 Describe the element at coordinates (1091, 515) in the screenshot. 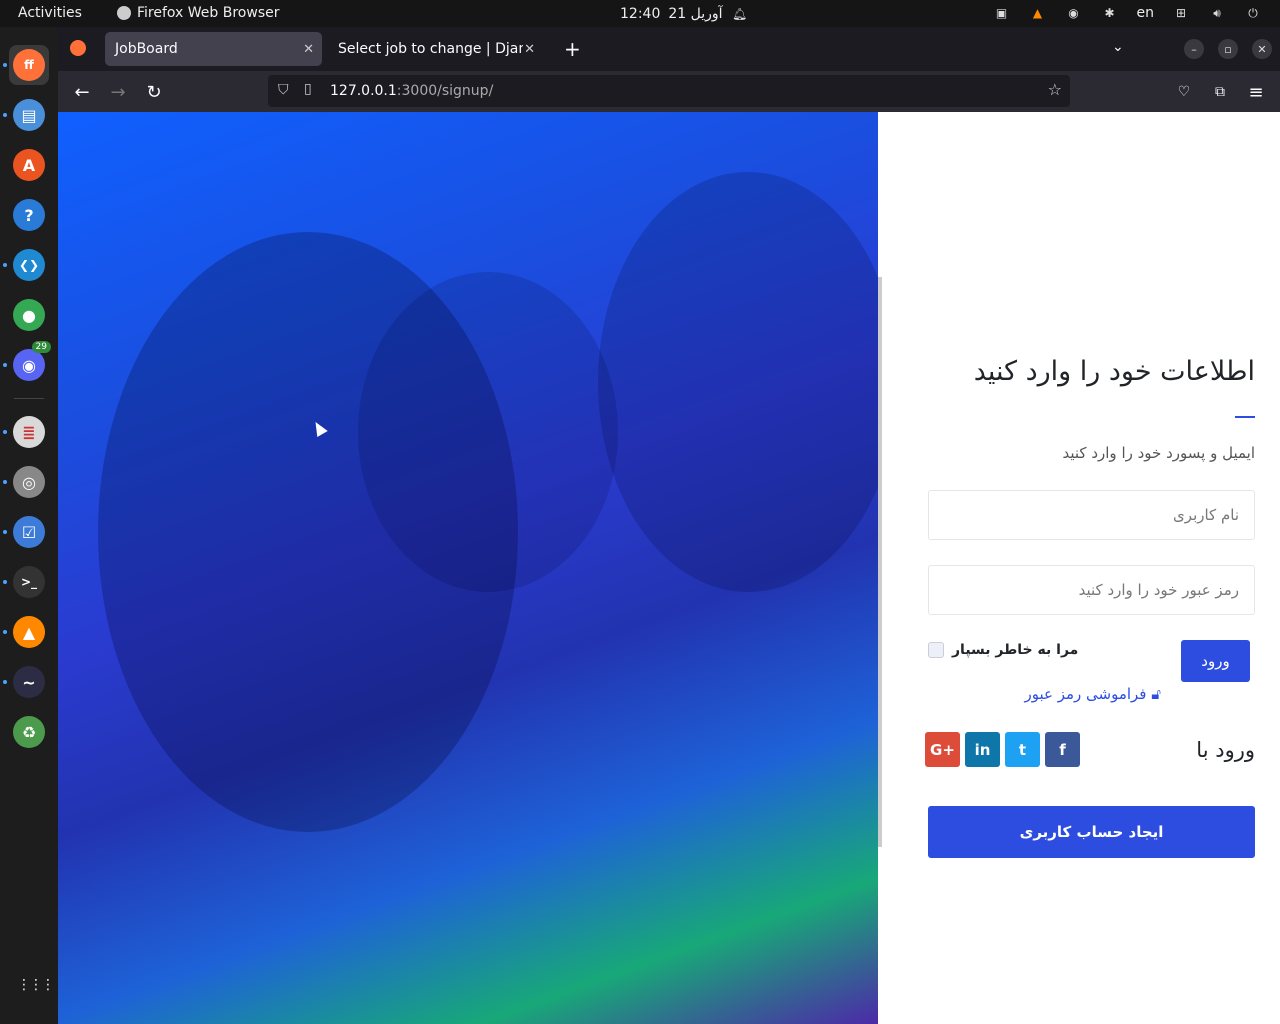

I see `username-input: نام کاربری` at that location.